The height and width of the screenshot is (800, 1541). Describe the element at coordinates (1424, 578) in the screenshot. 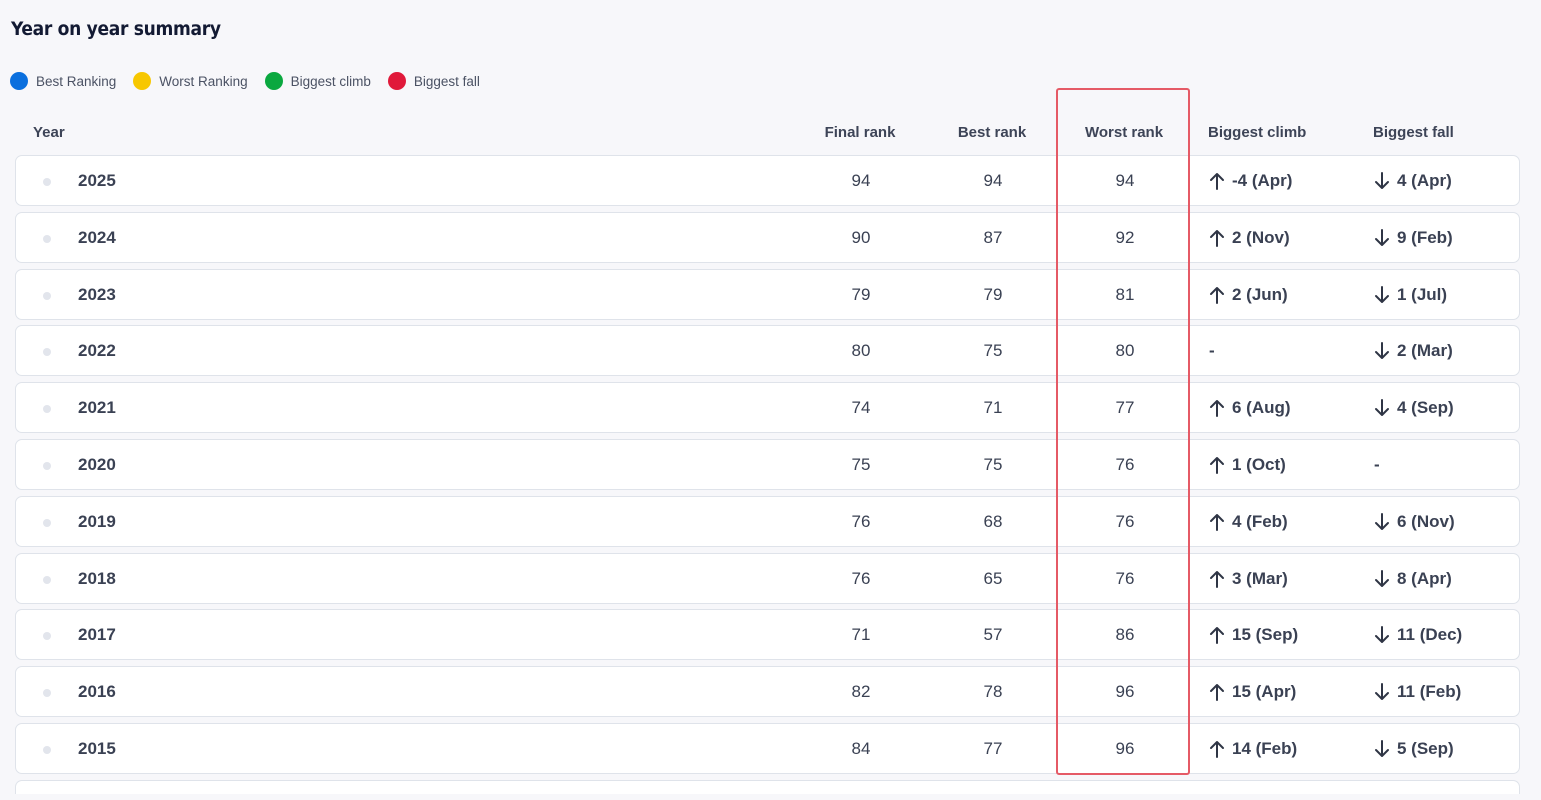

I see `biggest-fall-value: 8 (Apr)` at that location.